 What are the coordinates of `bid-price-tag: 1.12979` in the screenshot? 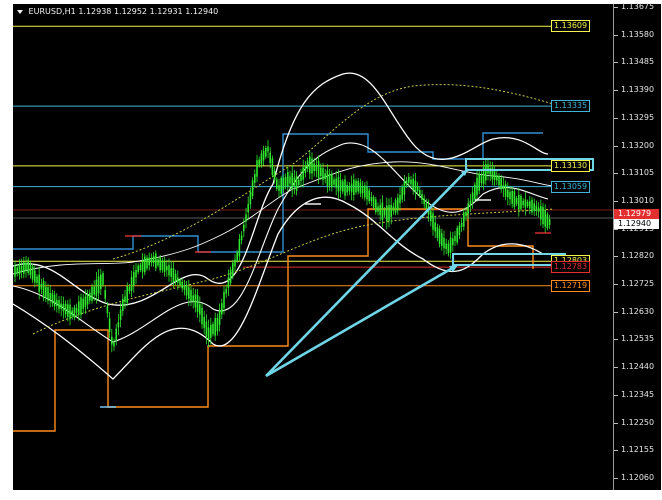 It's located at (636, 214).